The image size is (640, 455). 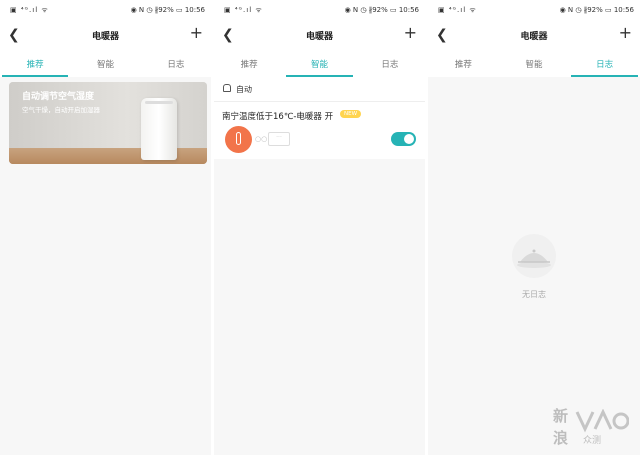 I want to click on card-subtitle: 空气干燥，自动开启加湿器, so click(x=61, y=110).